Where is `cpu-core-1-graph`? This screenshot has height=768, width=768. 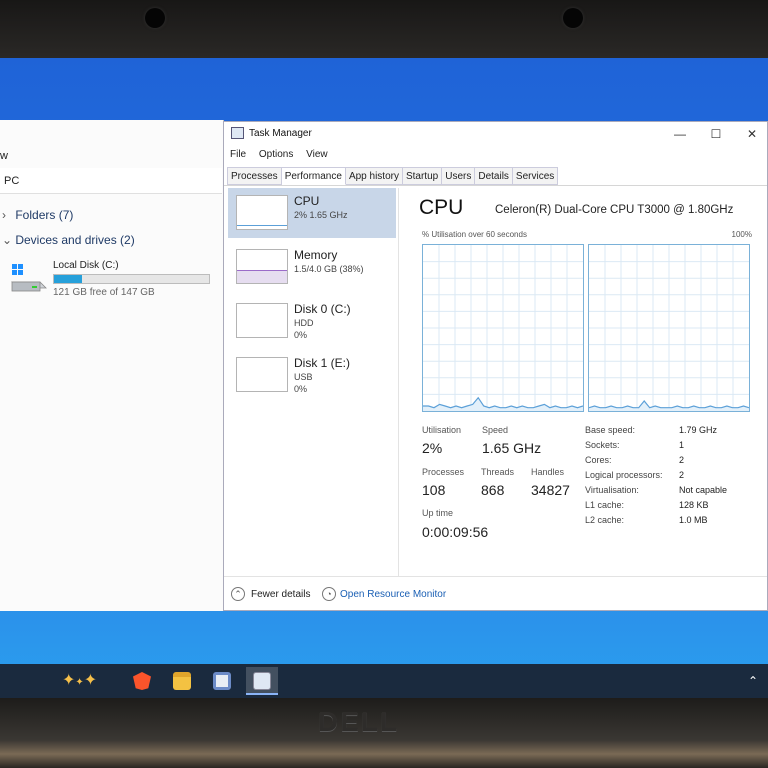 cpu-core-1-graph is located at coordinates (669, 328).